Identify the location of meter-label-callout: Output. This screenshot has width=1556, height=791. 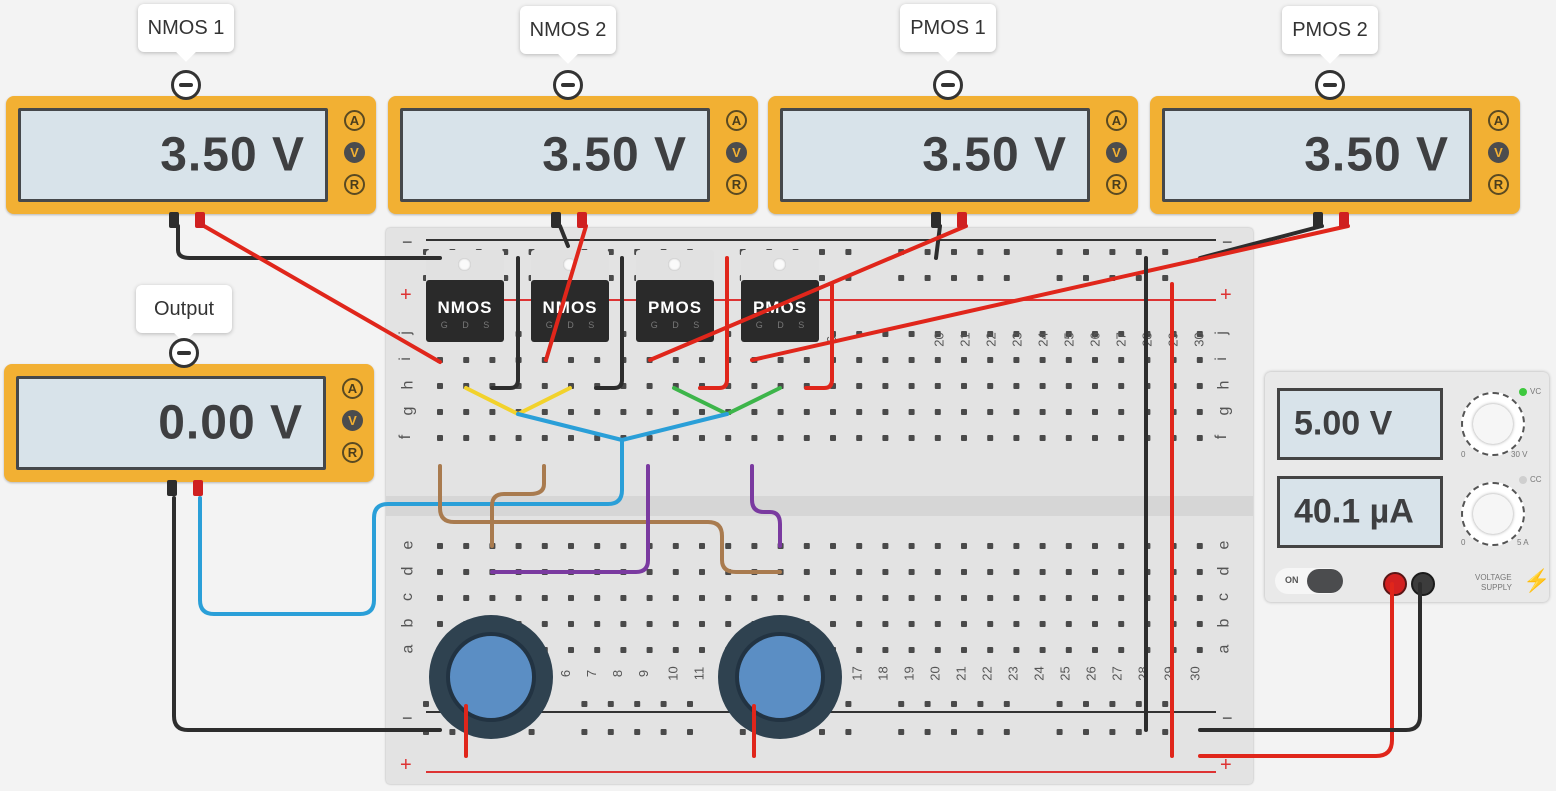
(184, 314).